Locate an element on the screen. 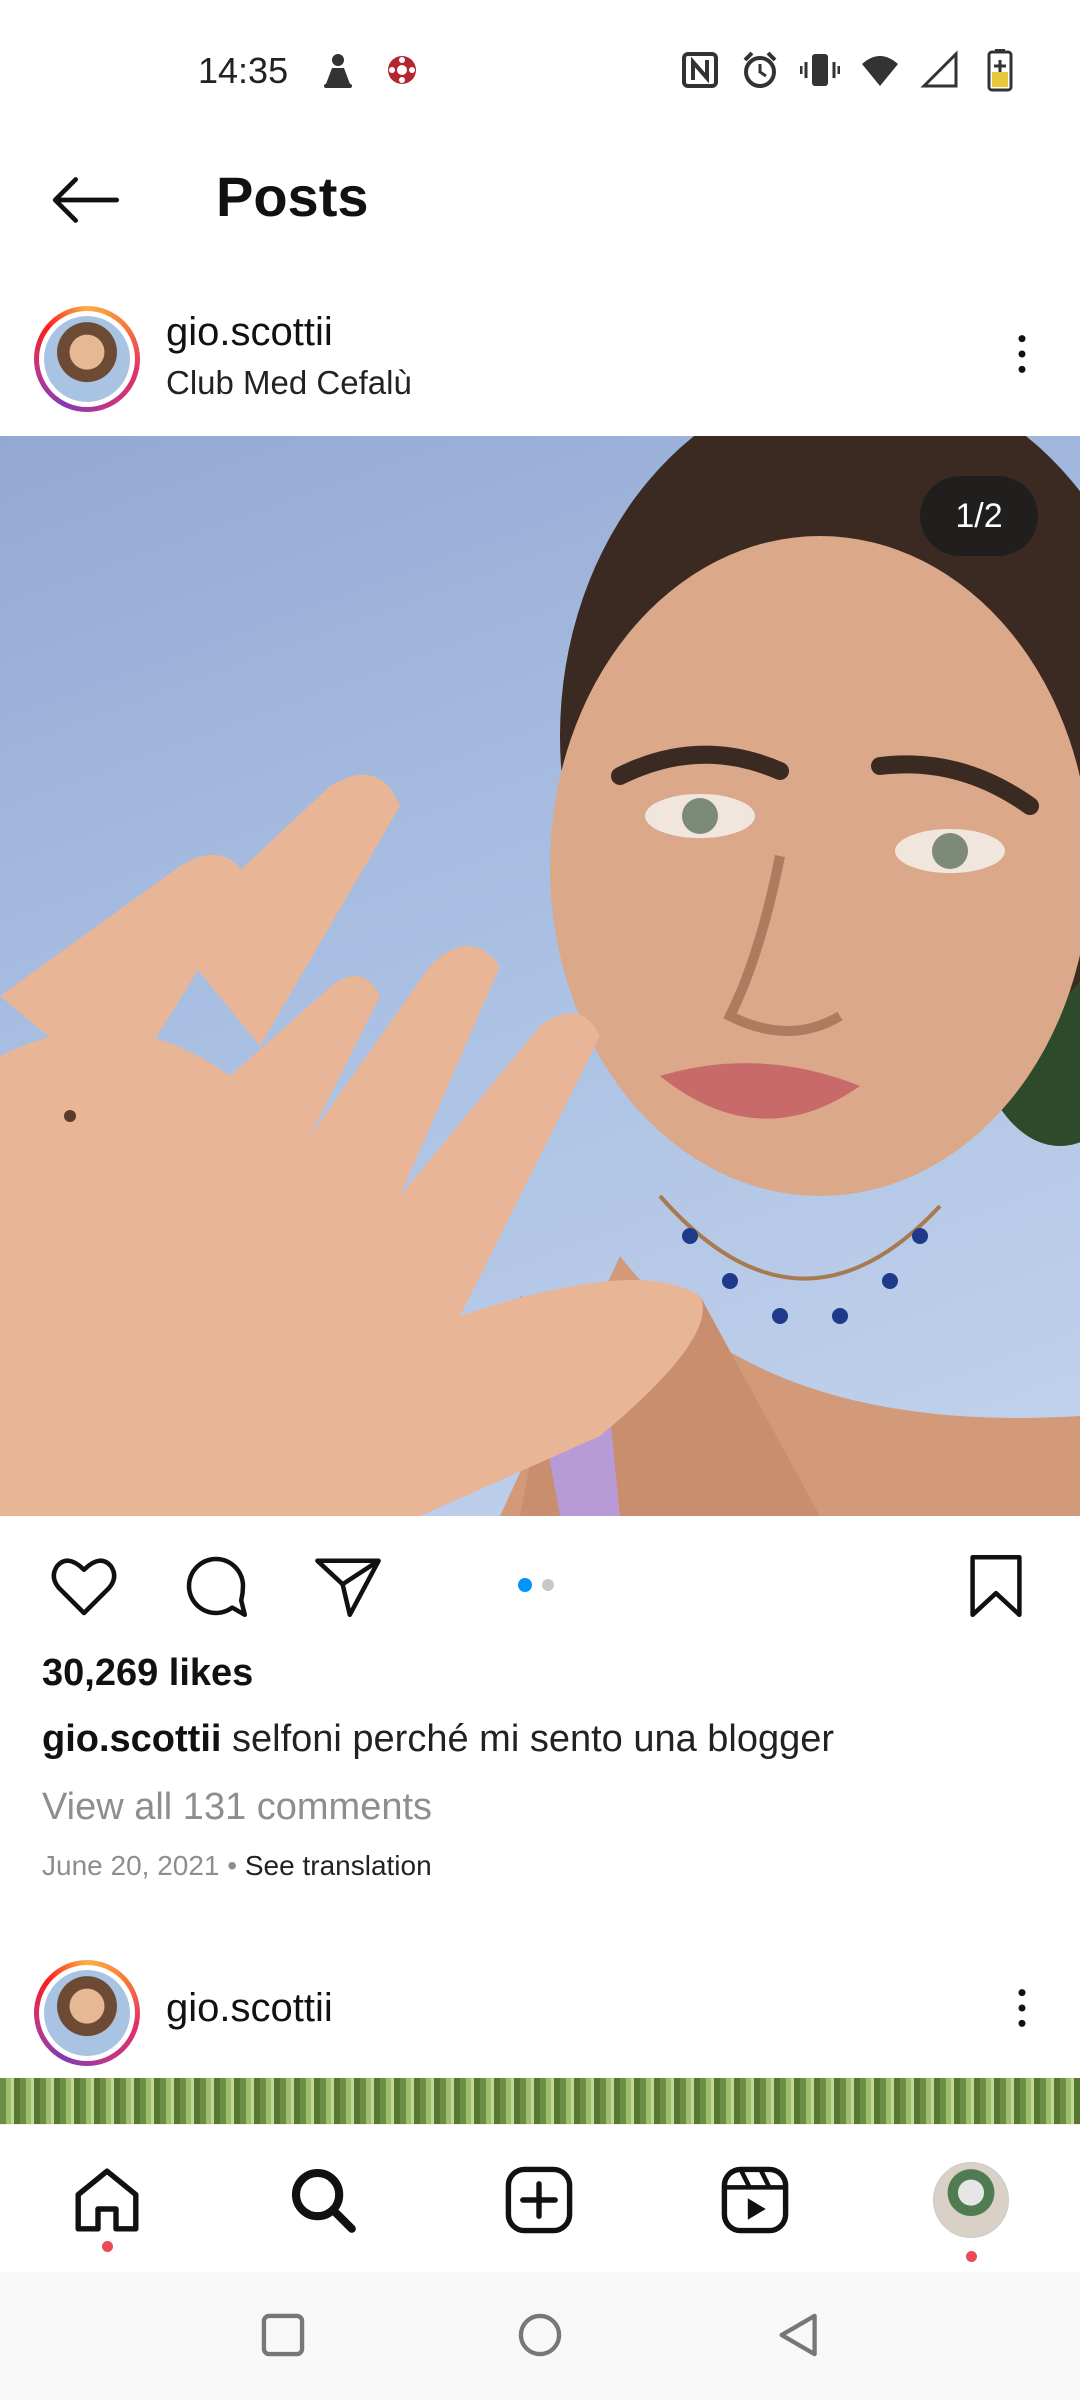 The width and height of the screenshot is (1080, 2400). back-triangle-icon is located at coordinates (798, 2335).